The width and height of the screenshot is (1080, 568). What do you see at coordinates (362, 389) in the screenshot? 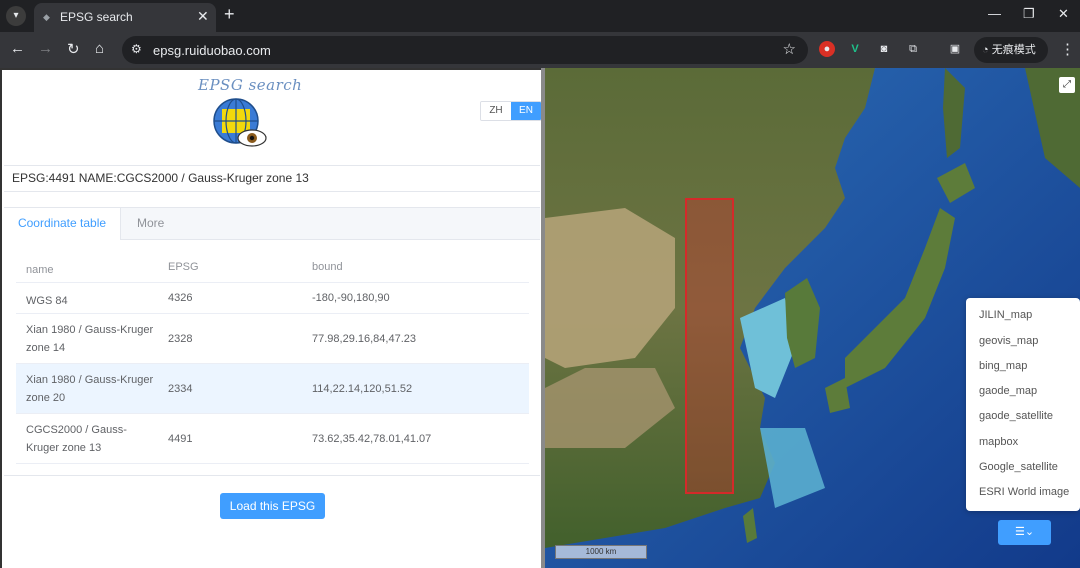
I see `row-bound: 114,22.14,120,51.52` at bounding box center [362, 389].